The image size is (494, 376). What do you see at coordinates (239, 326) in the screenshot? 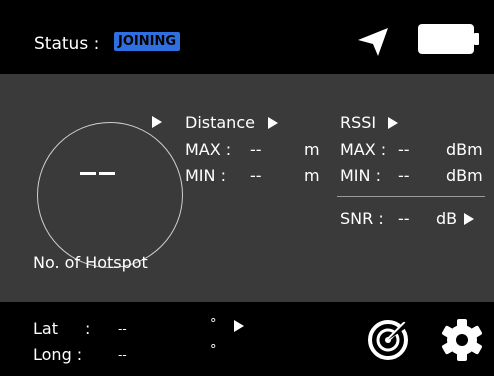
I see `location-arrow-icon` at bounding box center [239, 326].